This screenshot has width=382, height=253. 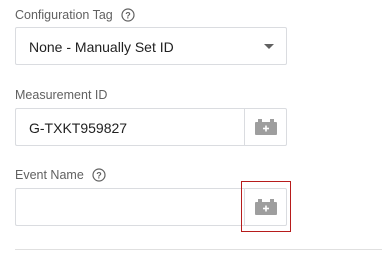 I want to click on configuration-tag-select: None - Manually Set ID, so click(x=151, y=46).